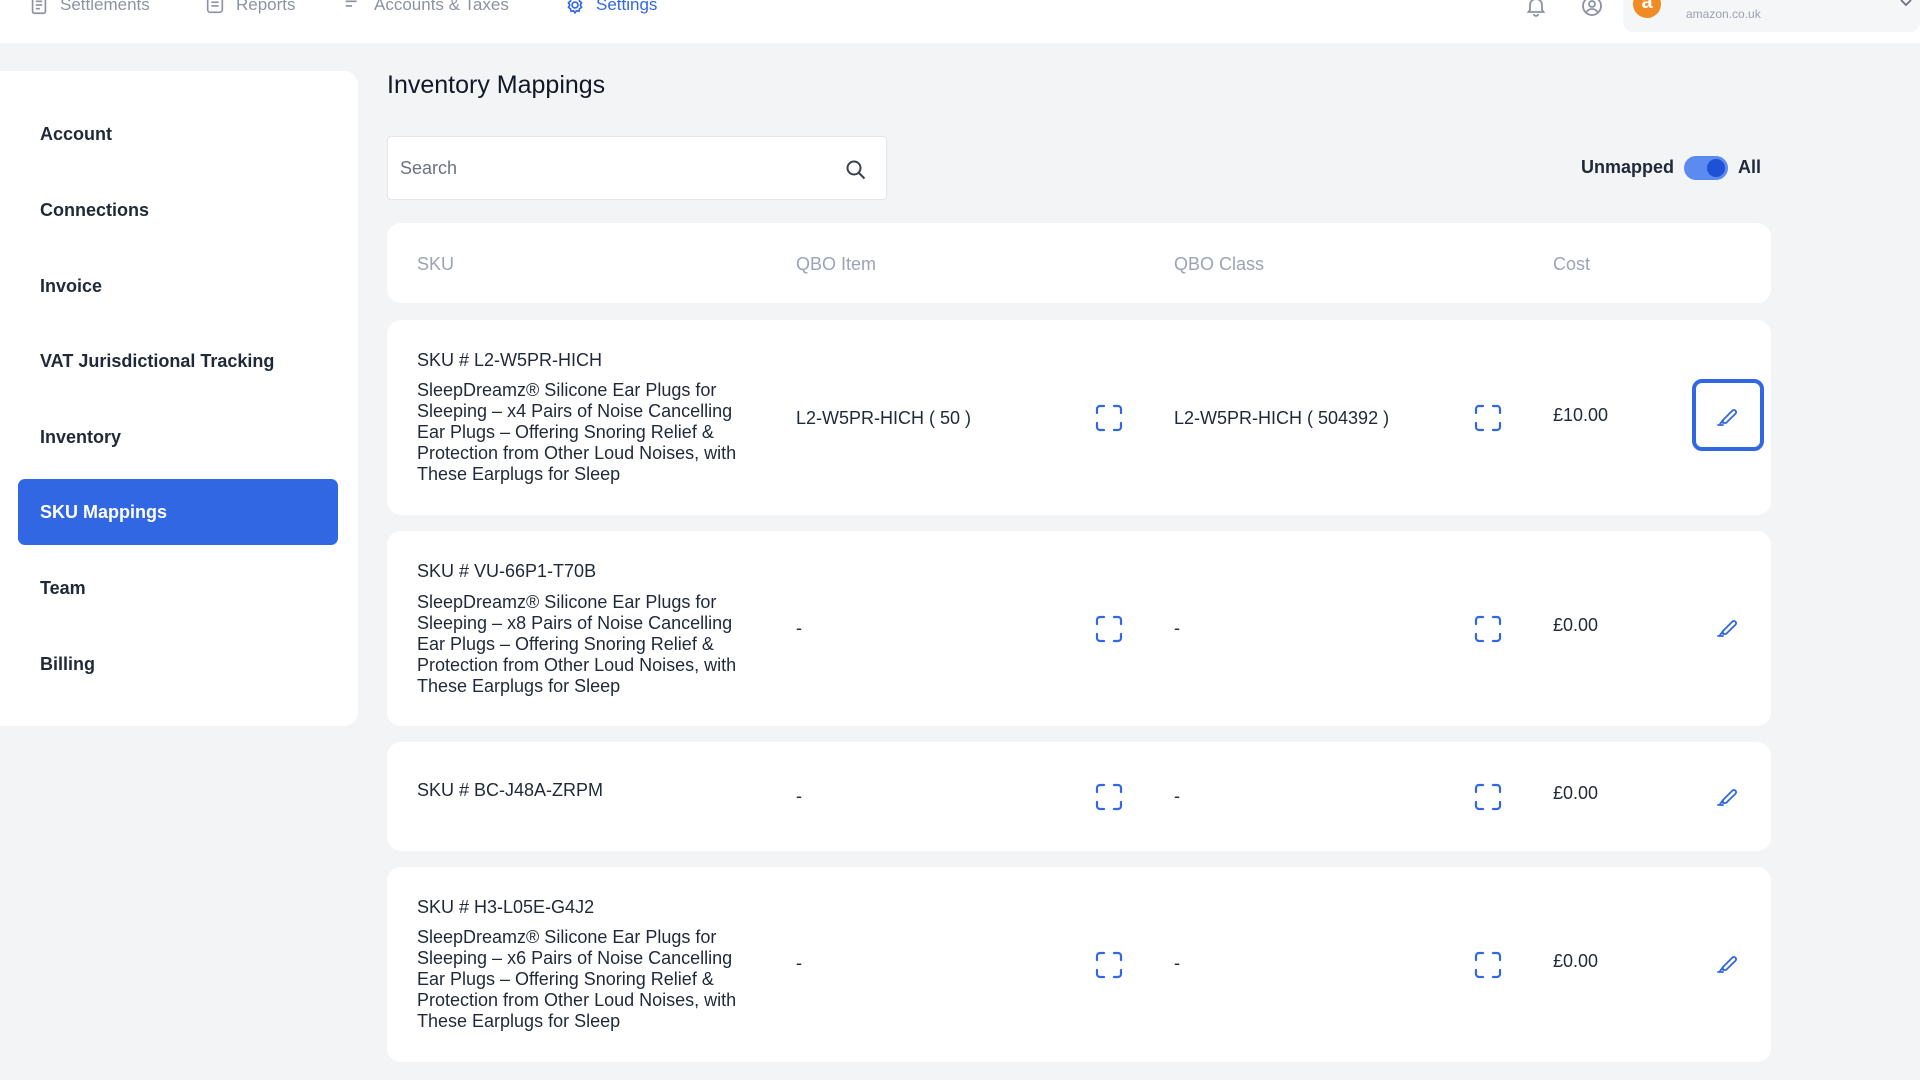 This screenshot has width=1920, height=1080. I want to click on nav-item-label: Settlements, so click(105, 7).